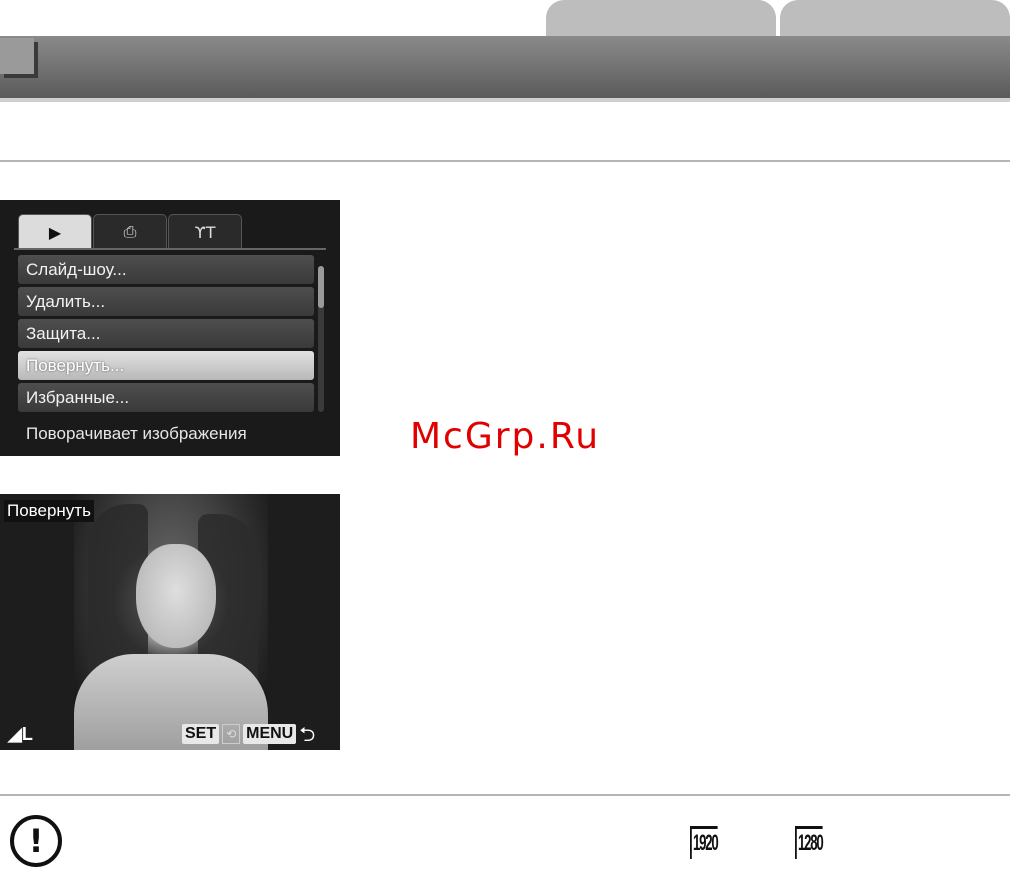  Describe the element at coordinates (20, 734) in the screenshot. I see `image-size-icon: ◢L` at that location.